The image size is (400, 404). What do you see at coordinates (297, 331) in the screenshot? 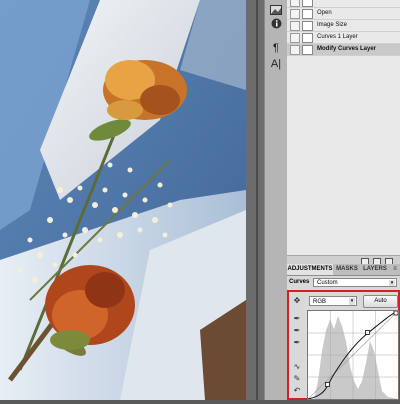
I see `gray-eyedropper-icon: ✒` at bounding box center [297, 331].